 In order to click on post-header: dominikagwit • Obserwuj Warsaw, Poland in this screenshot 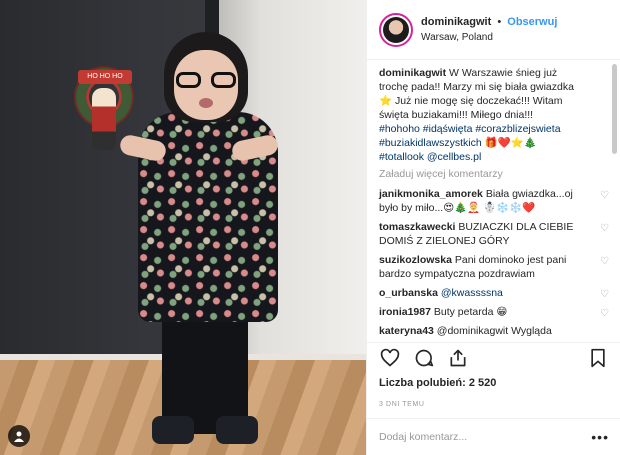, I will do `click(493, 30)`.